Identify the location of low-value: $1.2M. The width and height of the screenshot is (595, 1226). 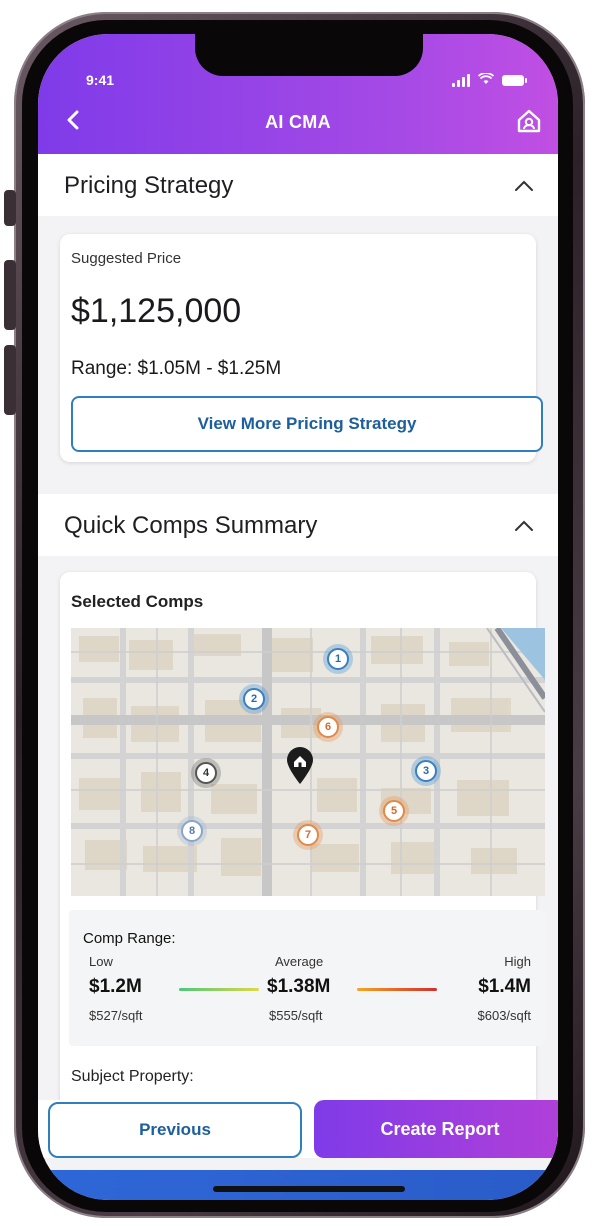
(115, 986).